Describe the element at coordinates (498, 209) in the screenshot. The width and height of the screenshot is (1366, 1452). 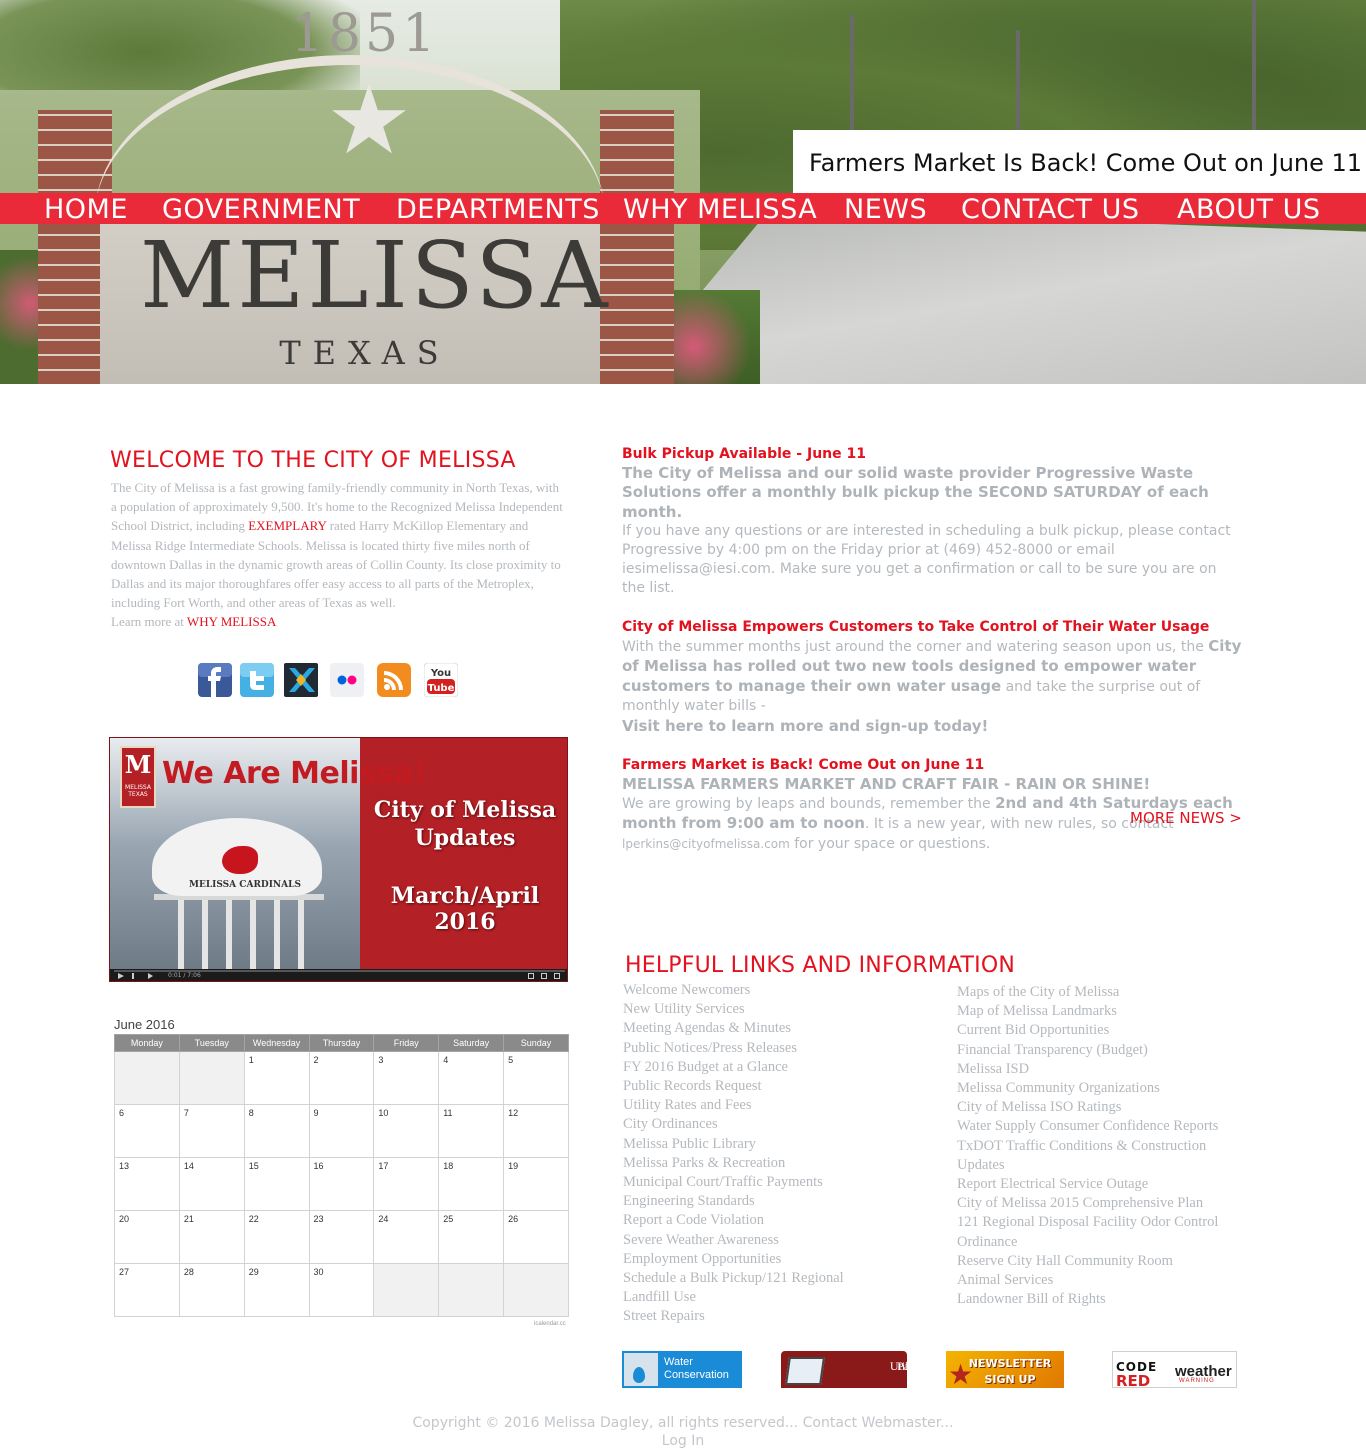
I see `nav-departments: DEPARTMENTS` at that location.